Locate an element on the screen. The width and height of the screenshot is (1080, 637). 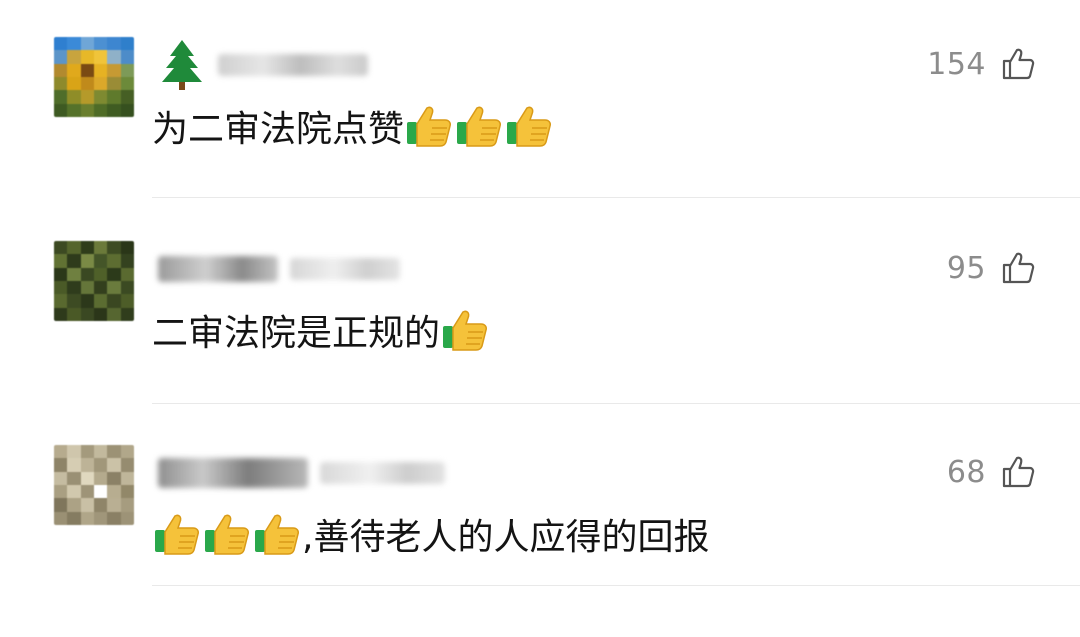
comment-text: 为二审法院点赞 is located at coordinates (353, 130).